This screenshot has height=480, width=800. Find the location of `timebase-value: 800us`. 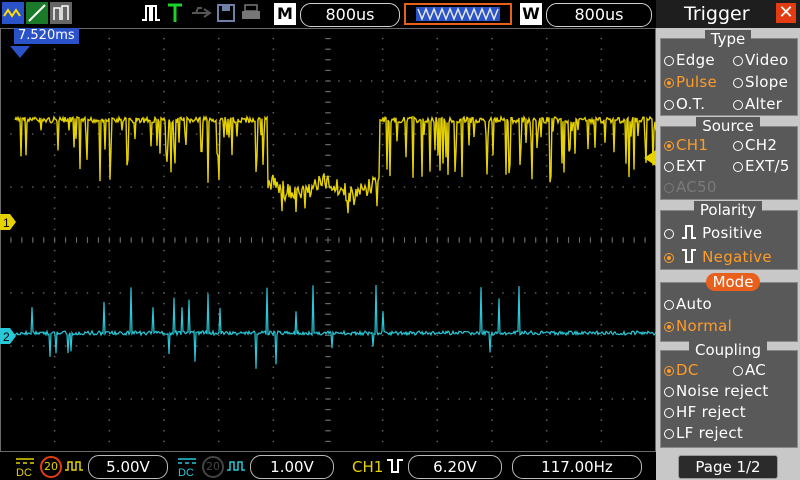

timebase-value: 800us is located at coordinates (350, 15).